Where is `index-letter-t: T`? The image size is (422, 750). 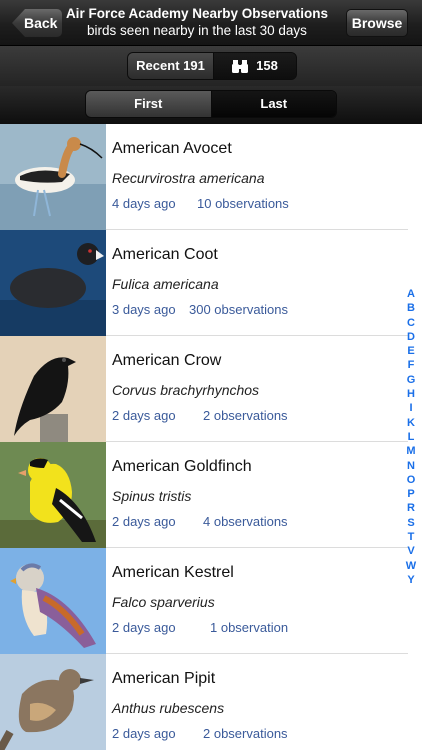 index-letter-t: T is located at coordinates (411, 537).